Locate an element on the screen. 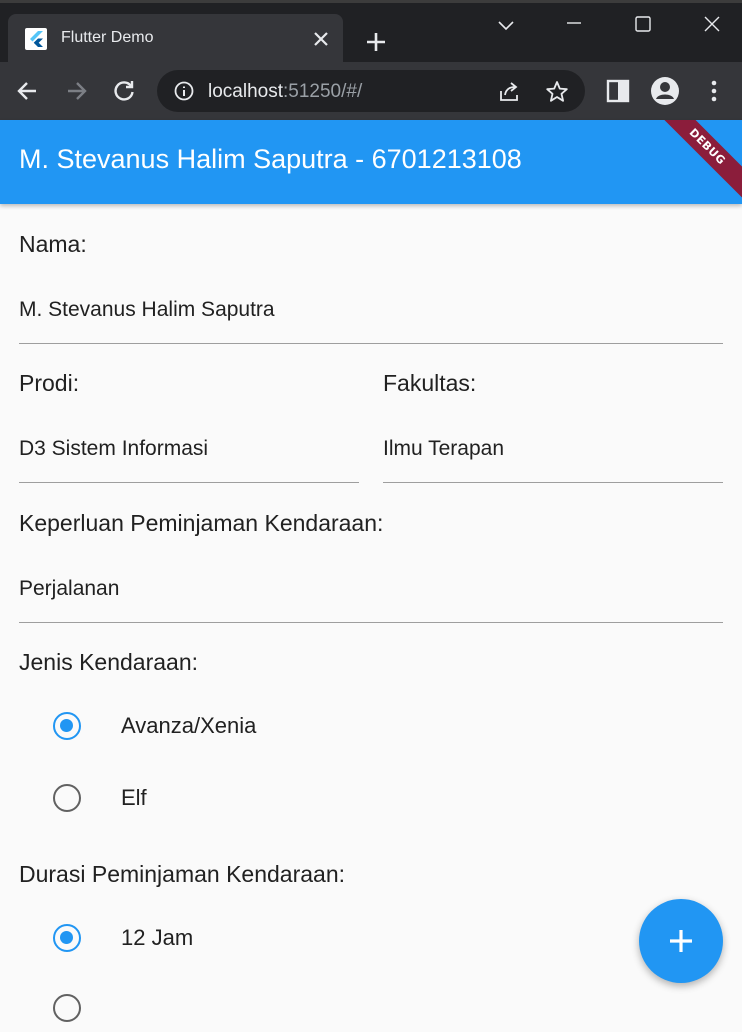  radio-label: Avanza/Xenia is located at coordinates (189, 725).